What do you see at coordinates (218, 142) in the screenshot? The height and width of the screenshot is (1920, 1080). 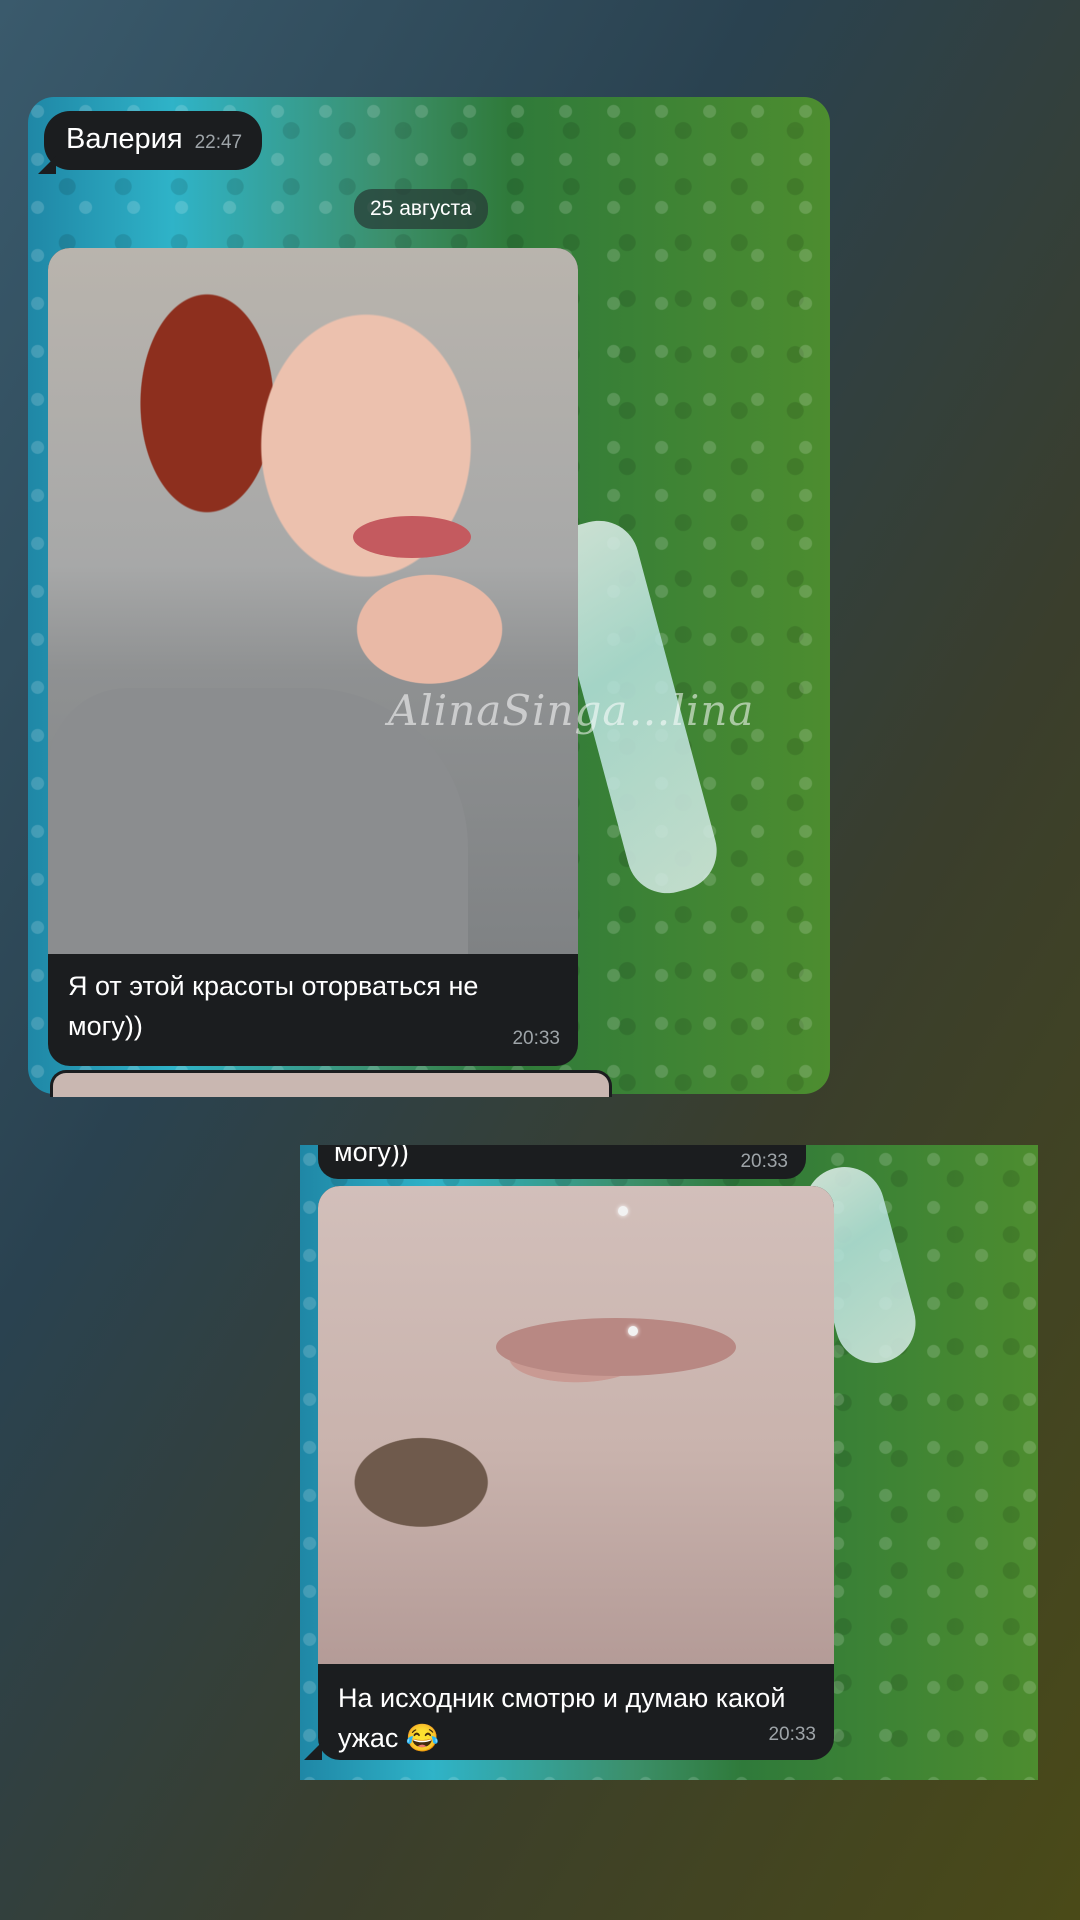 I see `sender-time: 22:47` at bounding box center [218, 142].